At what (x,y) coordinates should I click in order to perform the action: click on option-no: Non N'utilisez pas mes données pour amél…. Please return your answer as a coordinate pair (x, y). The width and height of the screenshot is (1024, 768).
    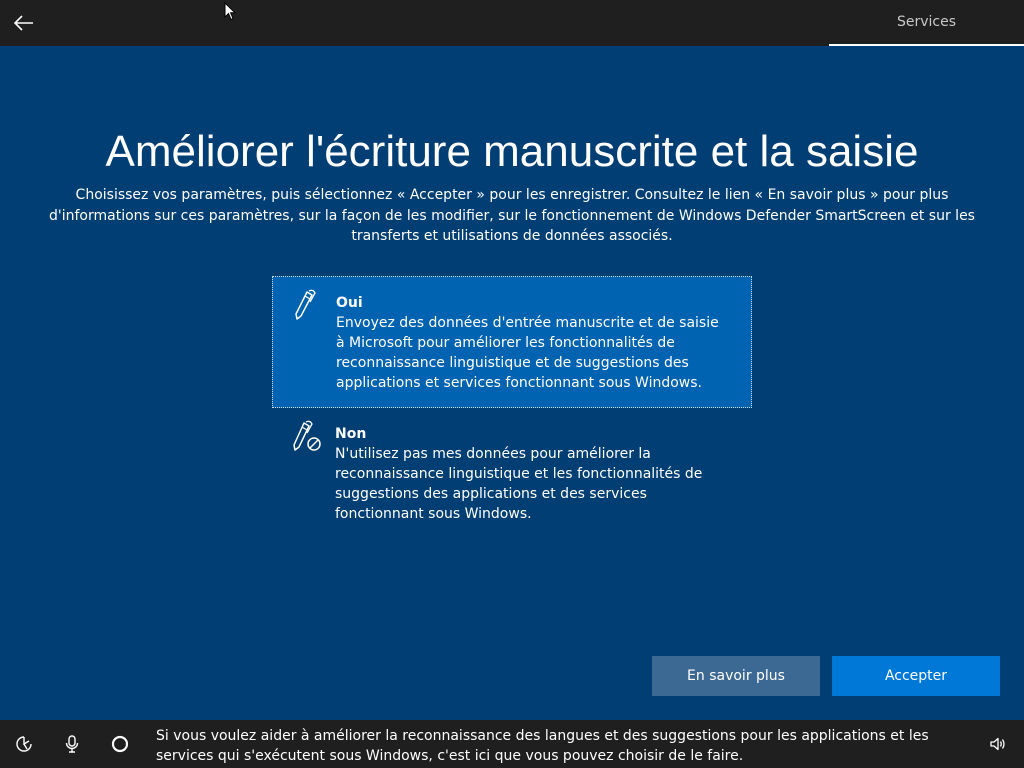
    Looking at the image, I should click on (512, 474).